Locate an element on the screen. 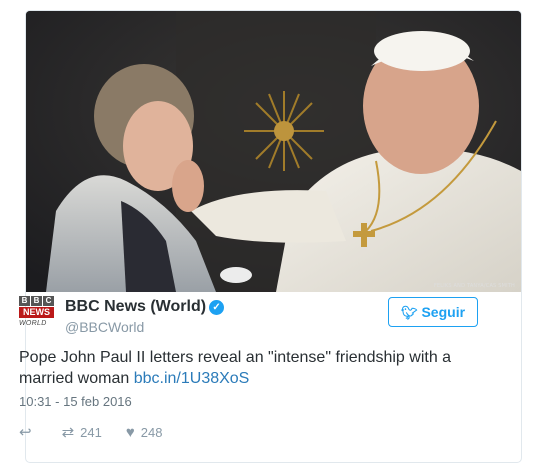 The image size is (547, 470). reply-icon: ↩︎ is located at coordinates (25, 432).